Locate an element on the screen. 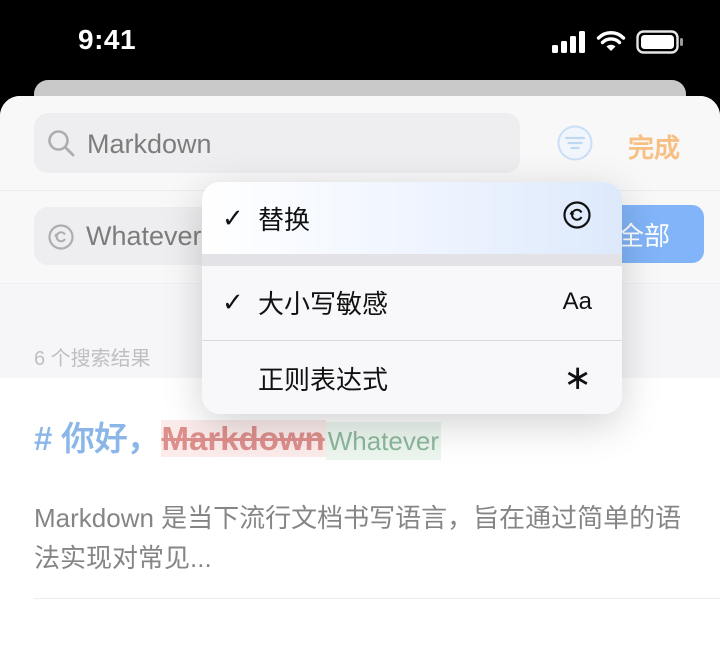  status-icons is located at coordinates (618, 42).